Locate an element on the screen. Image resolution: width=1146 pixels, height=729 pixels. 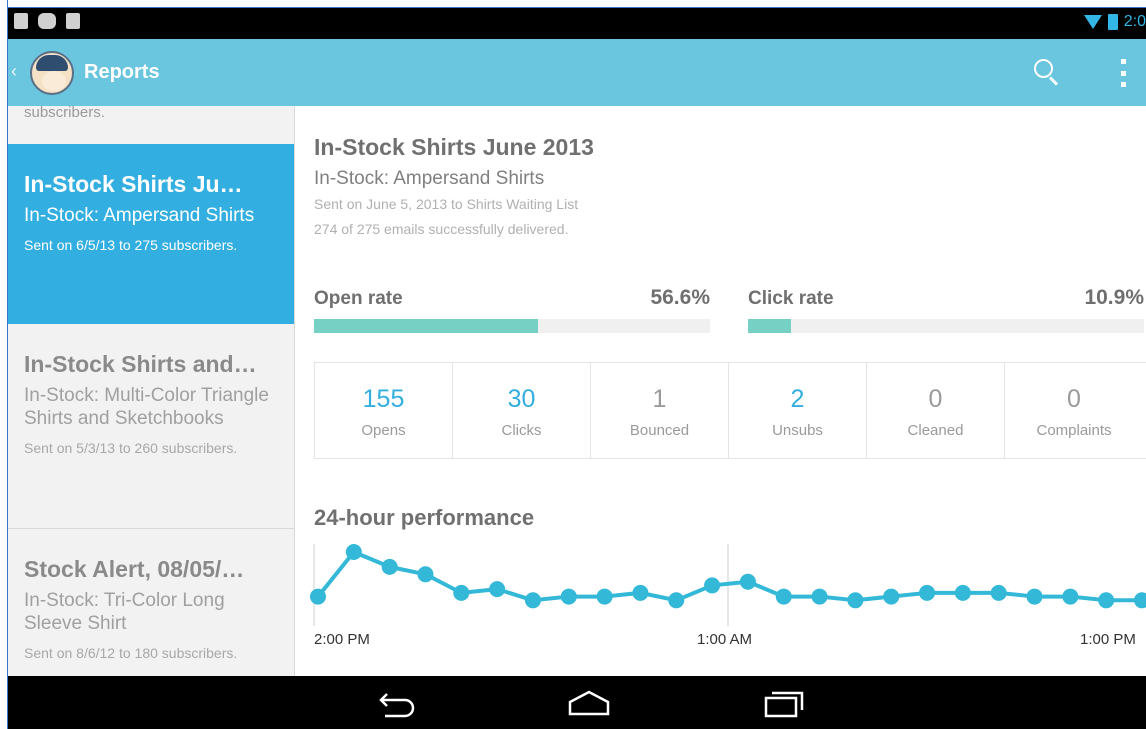
mailchimp-logo is located at coordinates (52, 73).